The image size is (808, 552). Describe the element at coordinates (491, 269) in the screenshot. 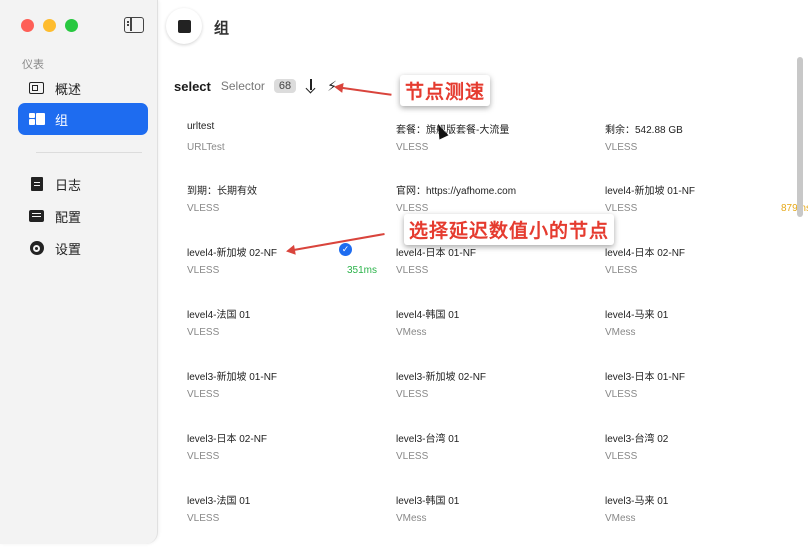

I see `proxy-item: level4-日本 01-NF VLESS` at that location.